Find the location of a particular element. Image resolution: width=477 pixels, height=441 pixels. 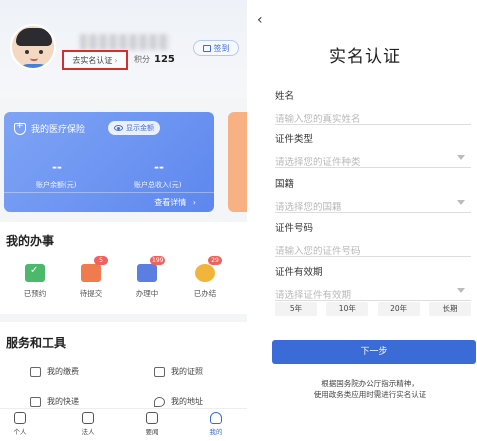

service-item-address: 我的地址 is located at coordinates (178, 401).